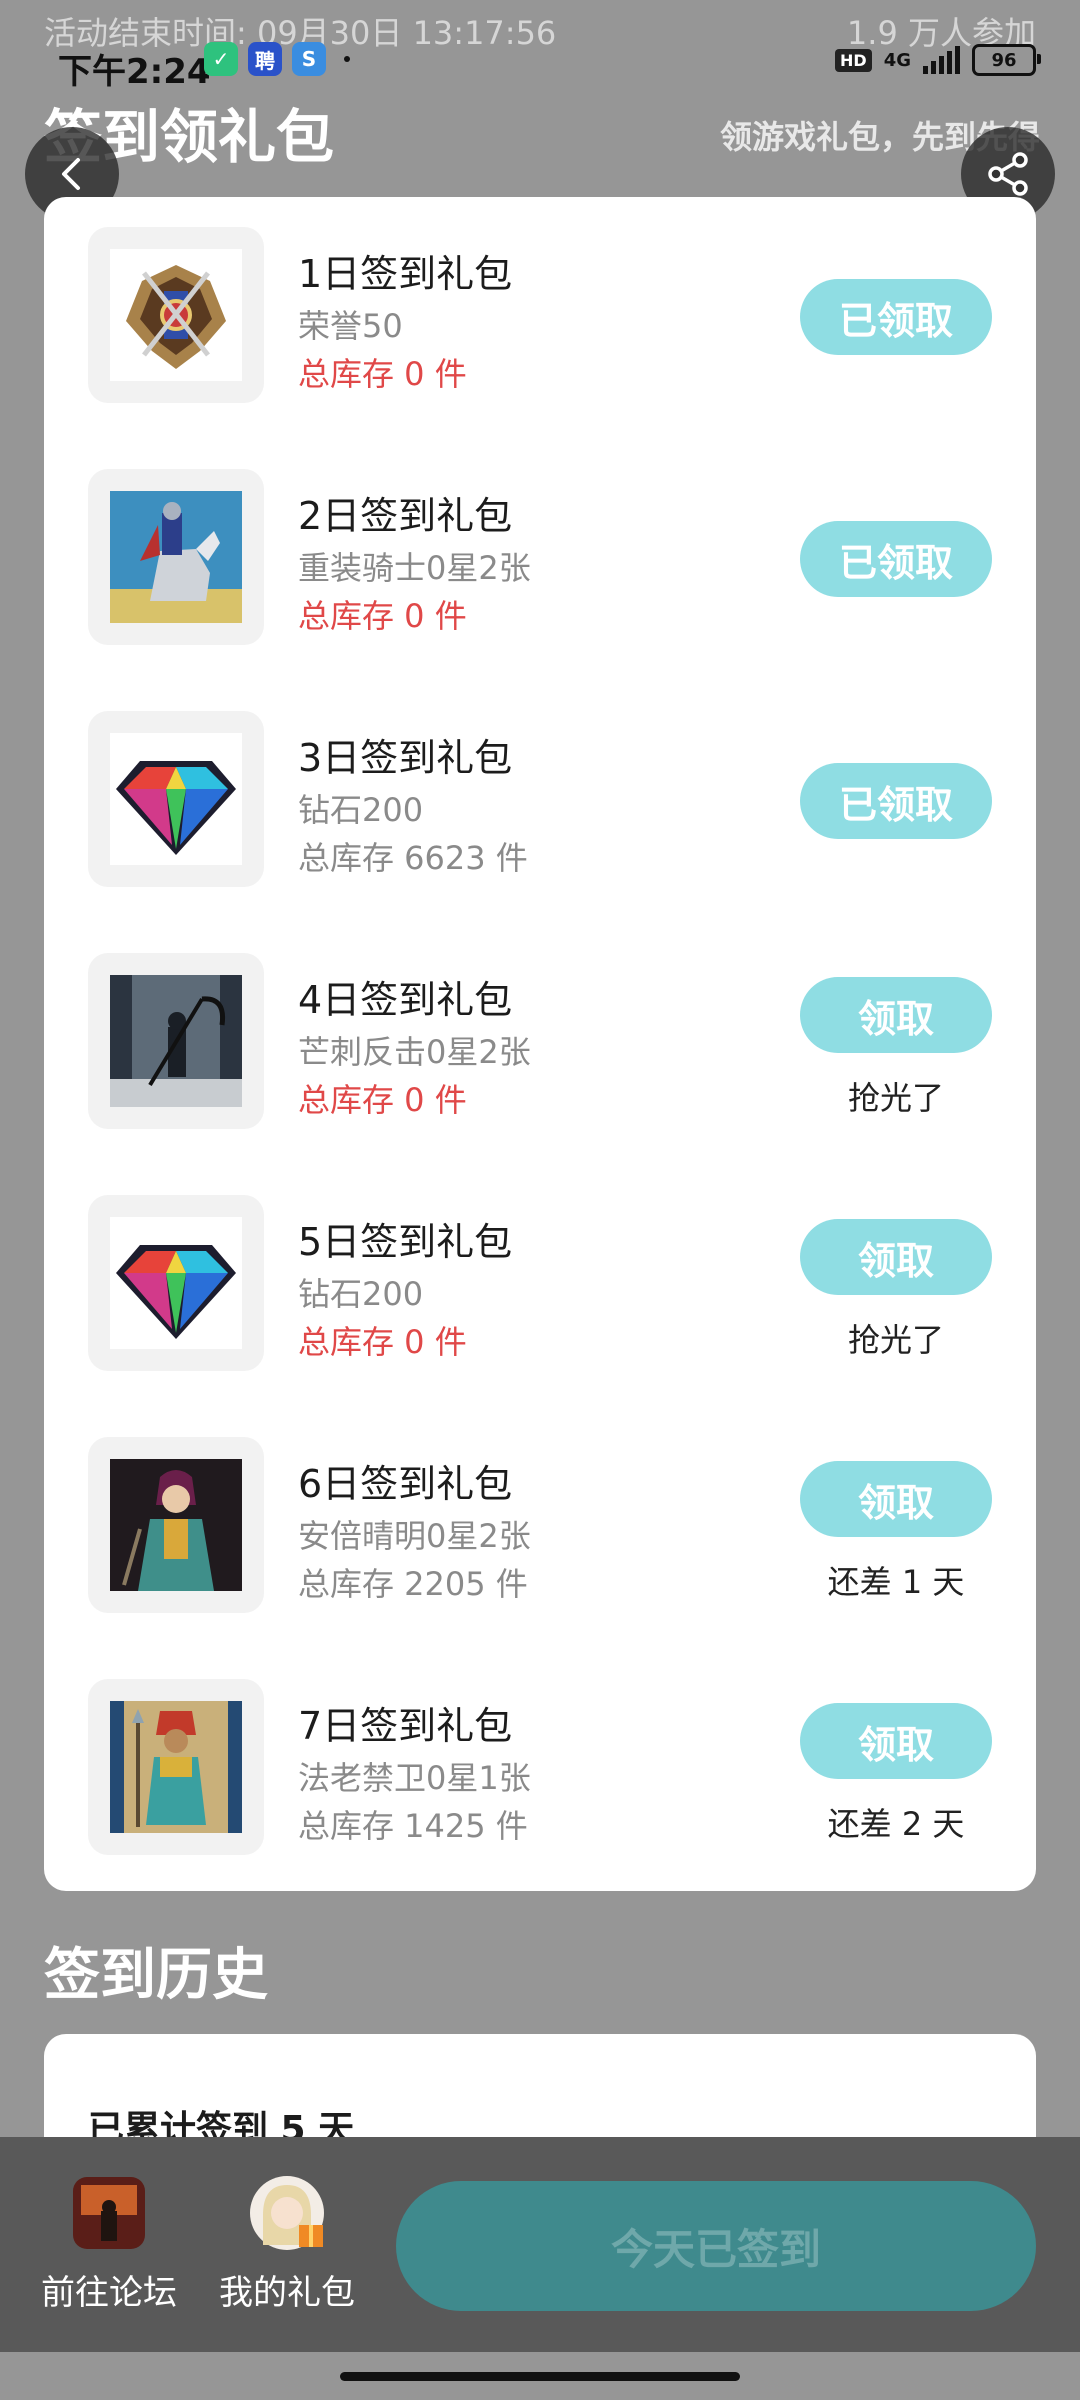 This screenshot has width=1080, height=2400. What do you see at coordinates (413, 858) in the screenshot?
I see `gift-stock: 总库存 6623 件` at bounding box center [413, 858].